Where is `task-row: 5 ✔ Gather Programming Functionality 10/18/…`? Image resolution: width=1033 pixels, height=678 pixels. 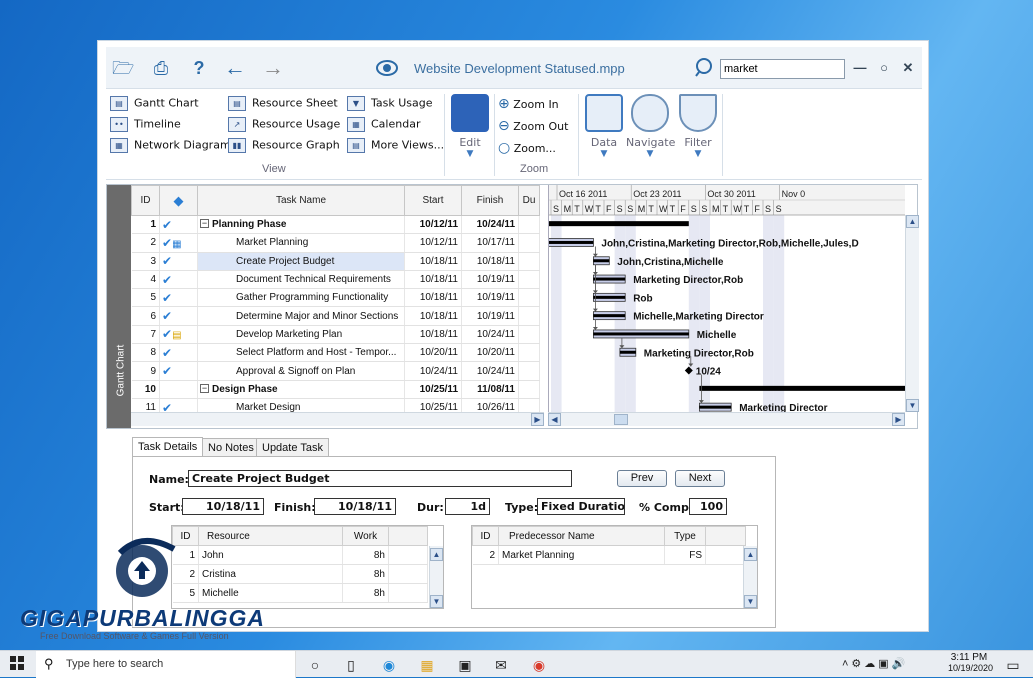
task-row: 5 ✔ Gather Programming Functionality 10/18/… is located at coordinates (335, 298).